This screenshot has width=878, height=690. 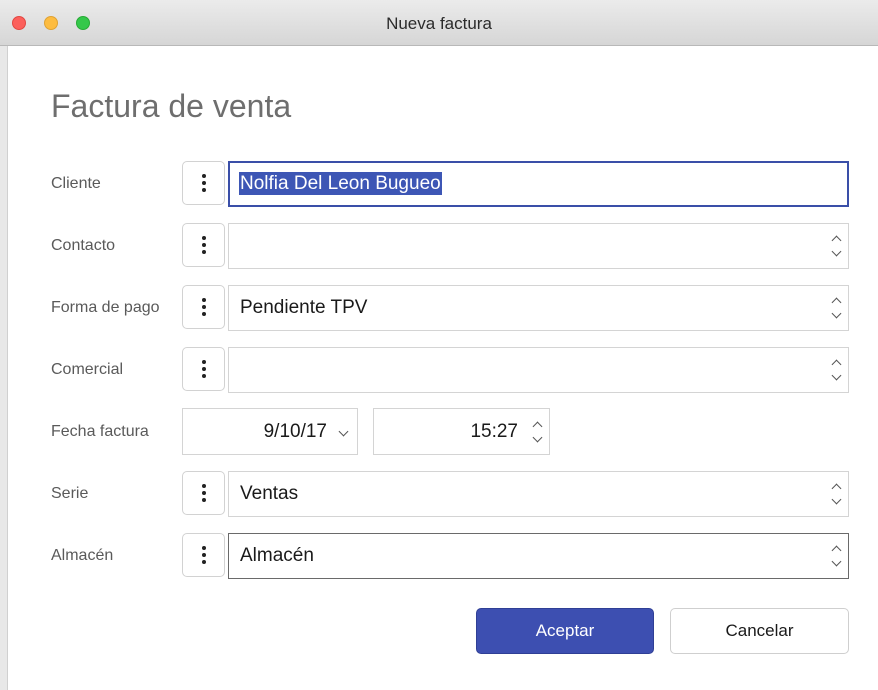 What do you see at coordinates (269, 493) in the screenshot?
I see `serie-value: Ventas` at bounding box center [269, 493].